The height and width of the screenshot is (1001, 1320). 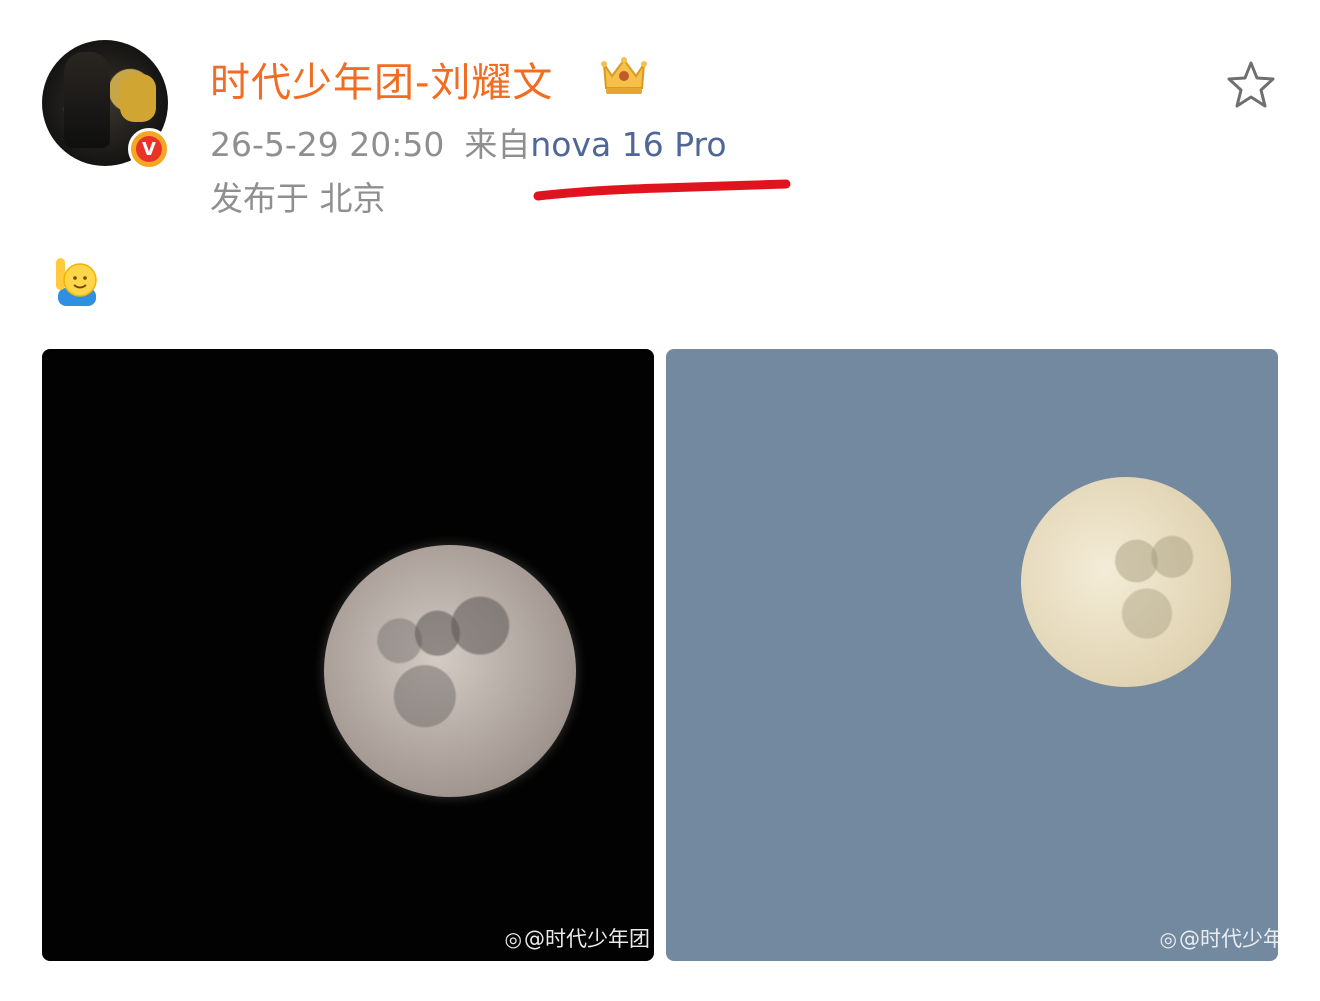 I want to click on avatar-figure-yellow, so click(x=138, y=98).